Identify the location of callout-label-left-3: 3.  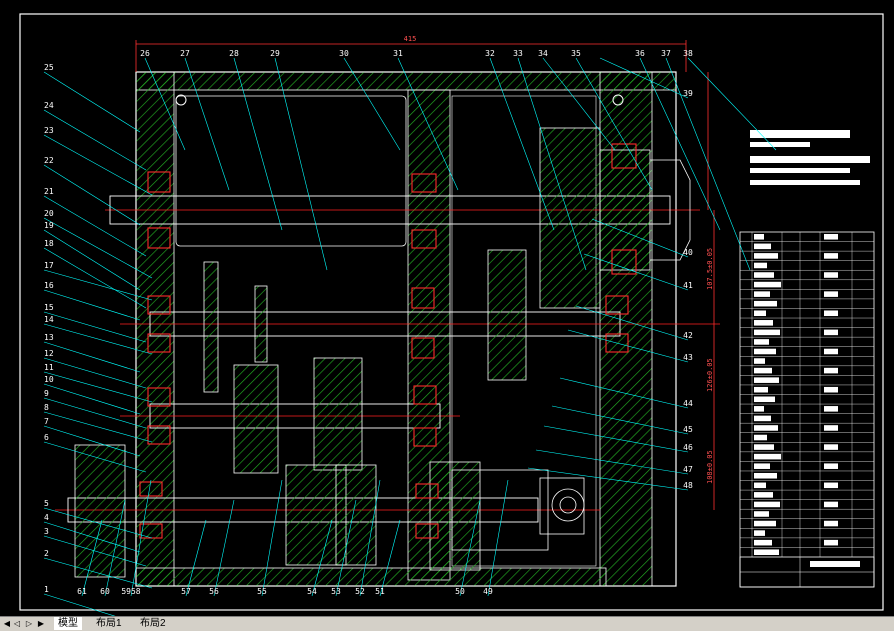
(46, 531).